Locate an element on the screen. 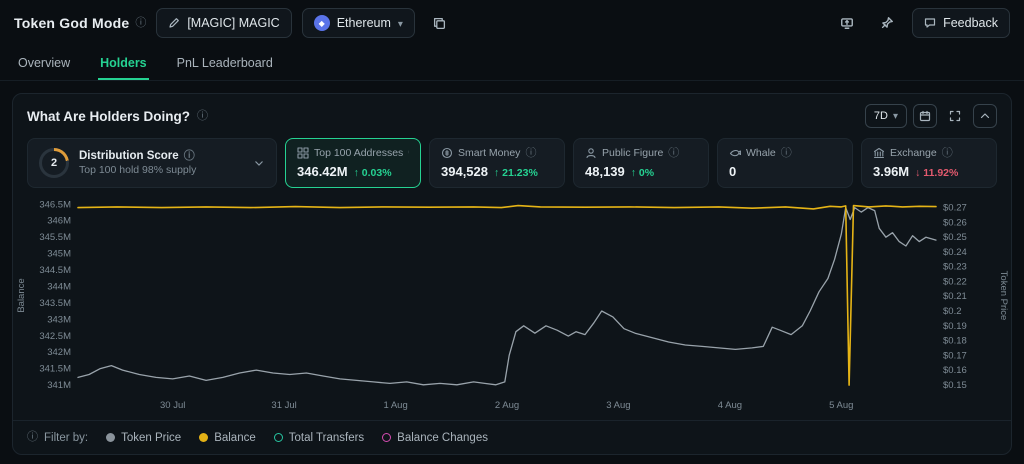 The image size is (1024, 464). svg-text: 3 Aug is located at coordinates (618, 405).